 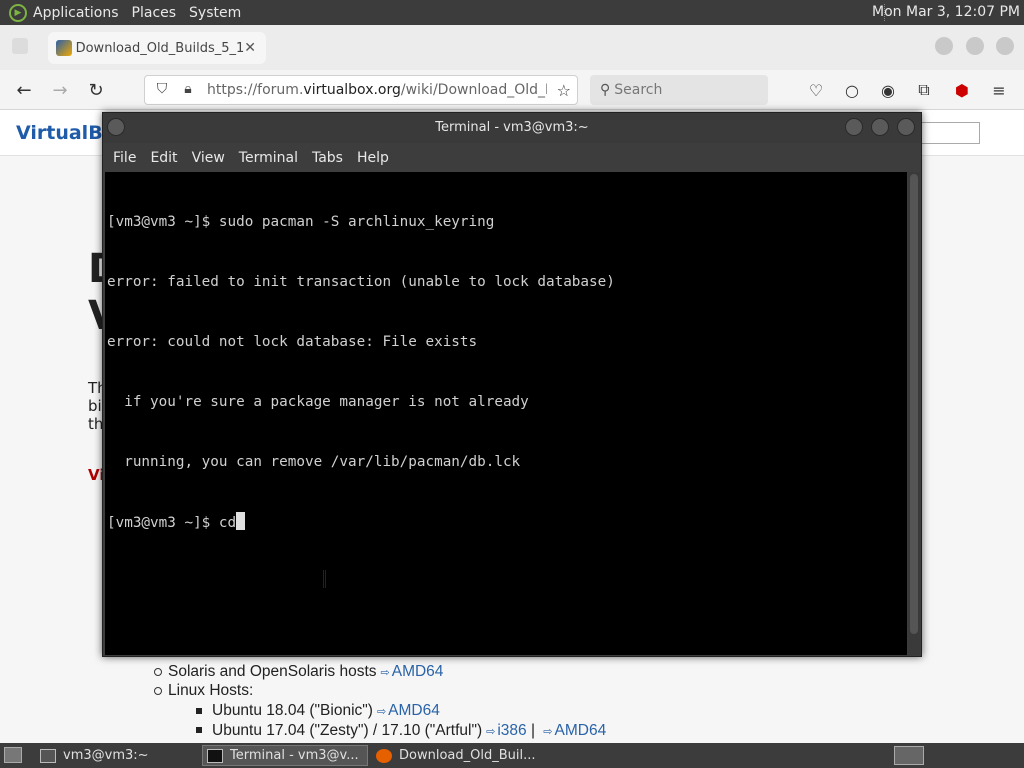 What do you see at coordinates (215, 13) in the screenshot?
I see `system-menu: System` at bounding box center [215, 13].